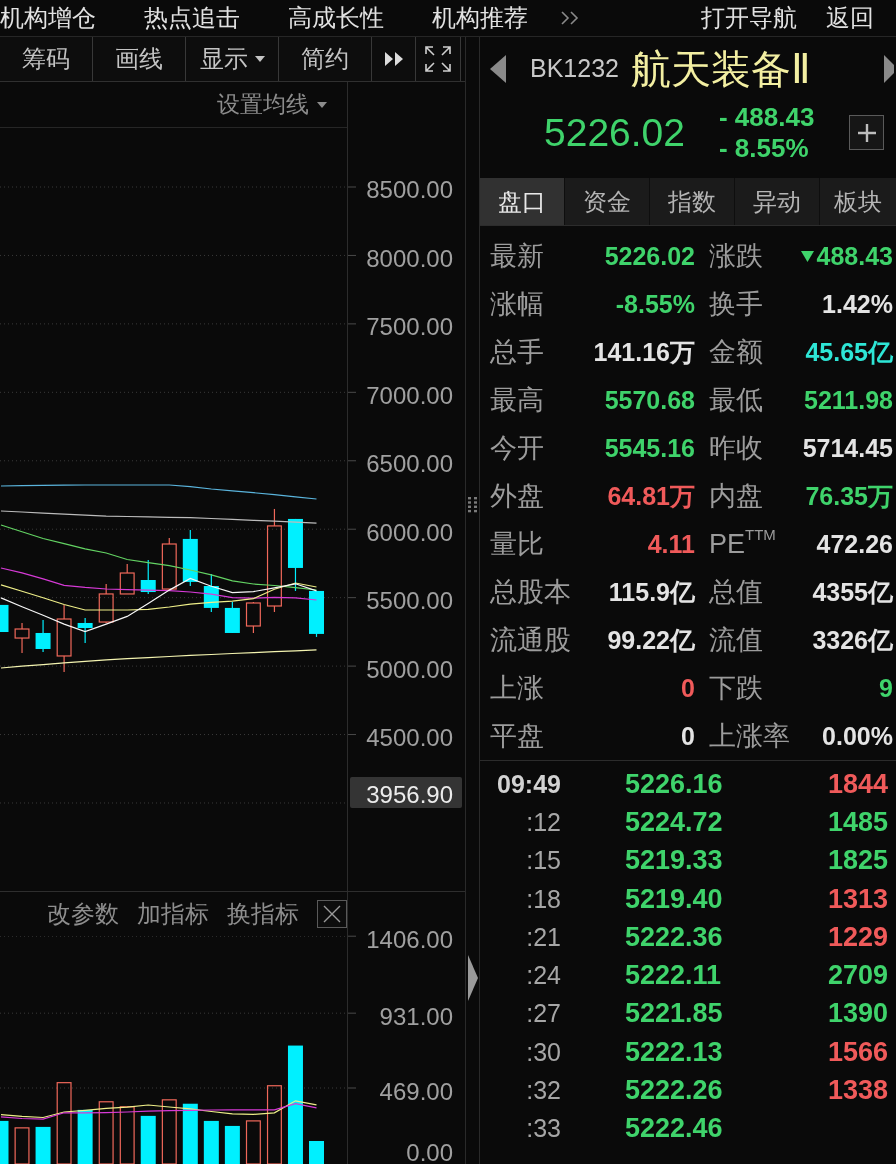 Image resolution: width=896 pixels, height=1164 pixels. I want to click on trade-time: :15, so click(543, 861).